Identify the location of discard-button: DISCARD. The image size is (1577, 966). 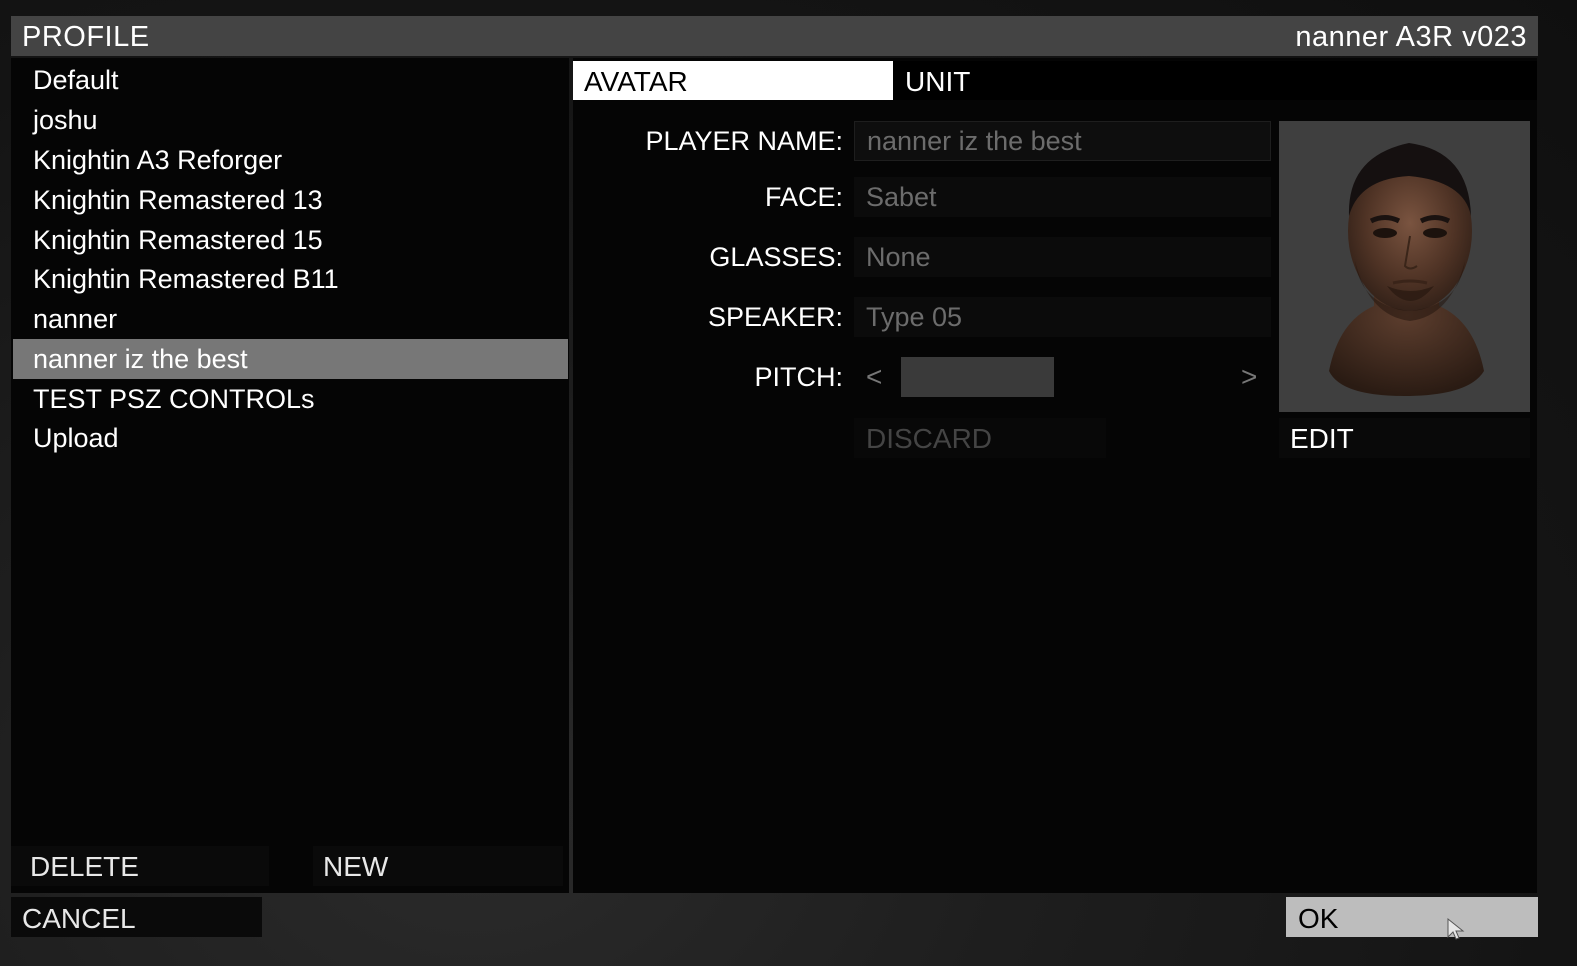
(980, 438).